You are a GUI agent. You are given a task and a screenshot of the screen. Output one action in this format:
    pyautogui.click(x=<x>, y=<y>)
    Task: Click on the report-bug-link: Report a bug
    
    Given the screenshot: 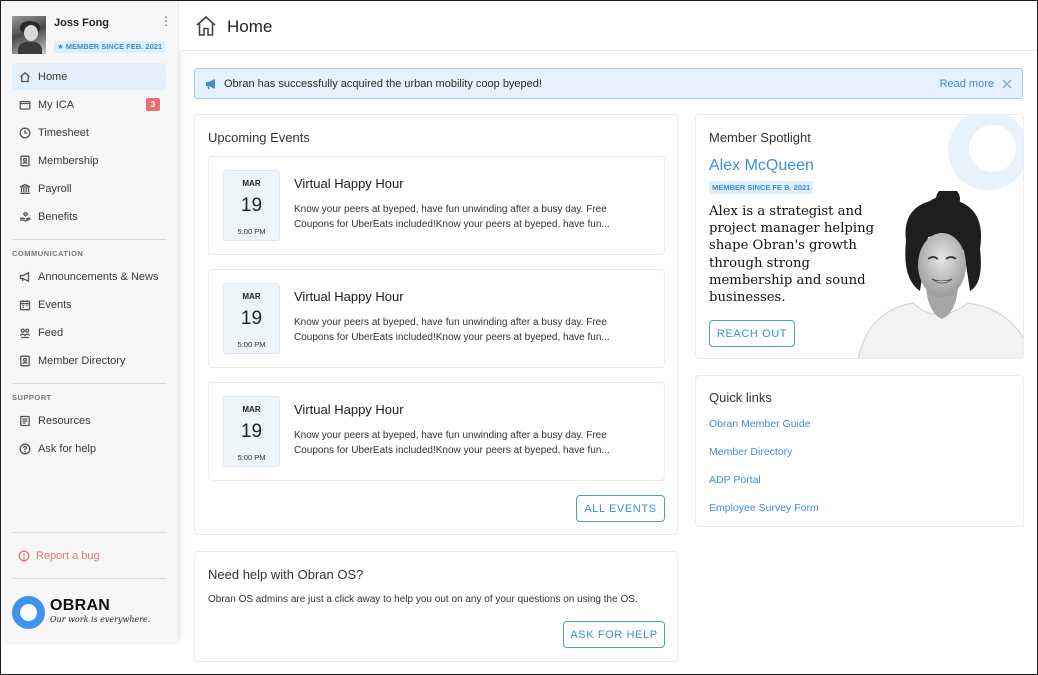 What is the action you would take?
    pyautogui.click(x=56, y=556)
    